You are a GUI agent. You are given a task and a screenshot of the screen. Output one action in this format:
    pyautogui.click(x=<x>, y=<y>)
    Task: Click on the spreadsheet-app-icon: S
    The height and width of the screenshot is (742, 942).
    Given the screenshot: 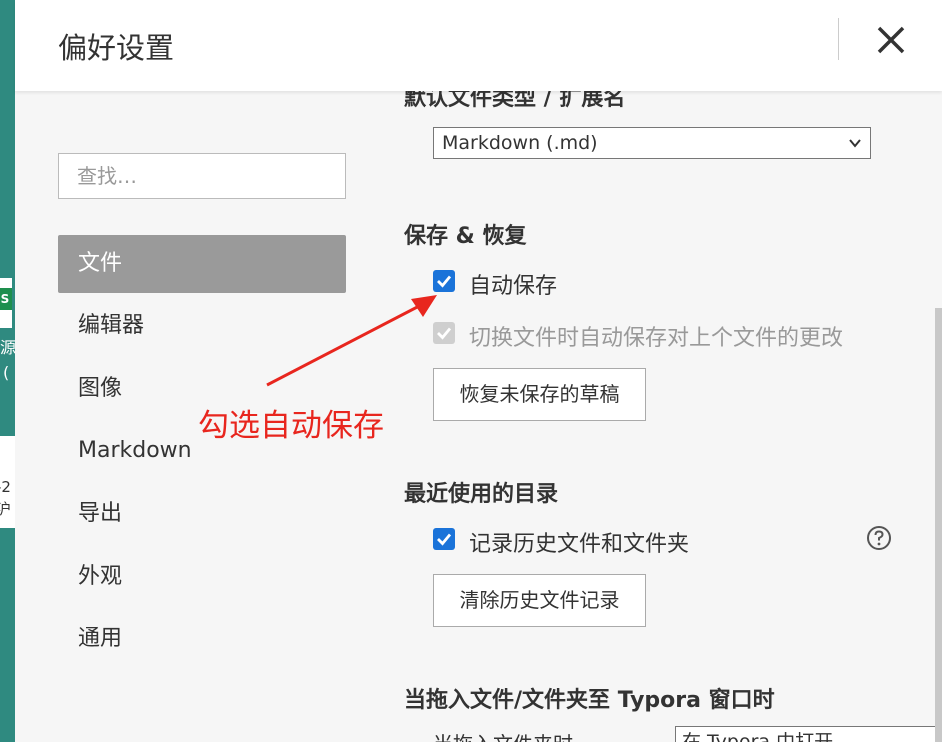 What is the action you would take?
    pyautogui.click(x=6, y=303)
    